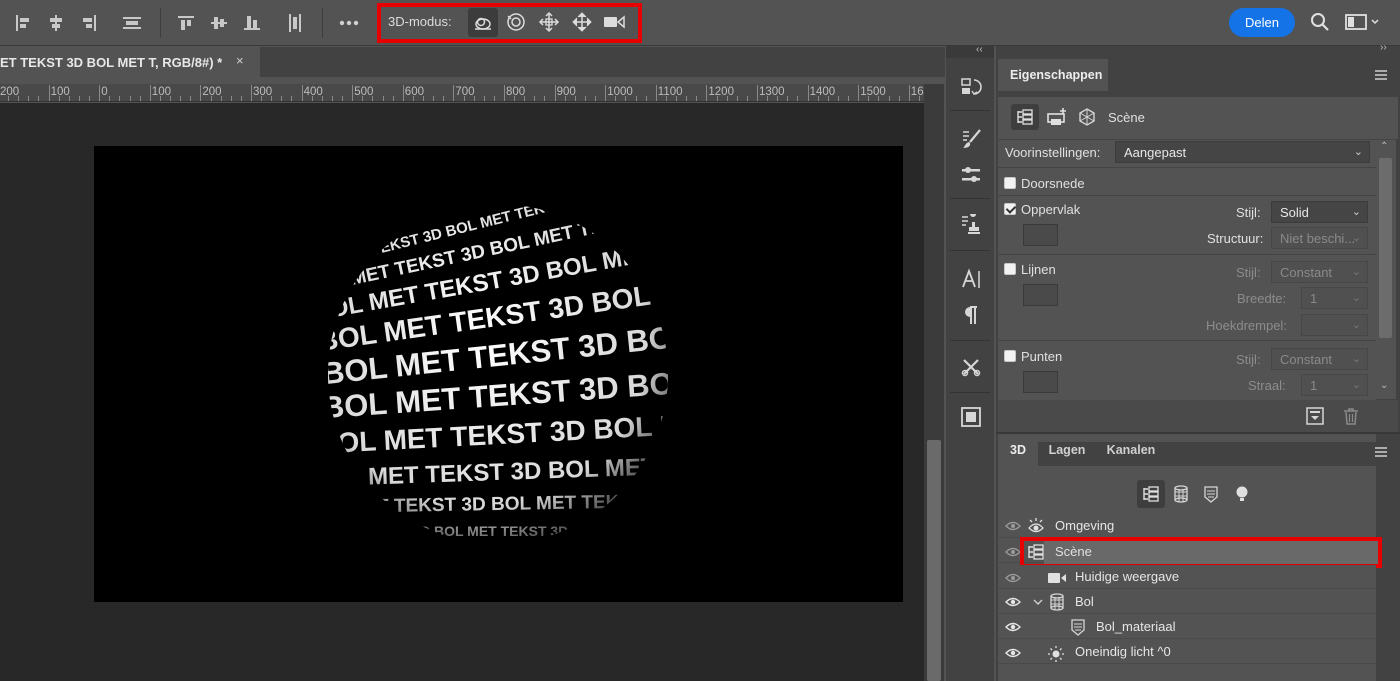 The image size is (1400, 681). What do you see at coordinates (1363, 22) in the screenshot?
I see `workspace-icon` at bounding box center [1363, 22].